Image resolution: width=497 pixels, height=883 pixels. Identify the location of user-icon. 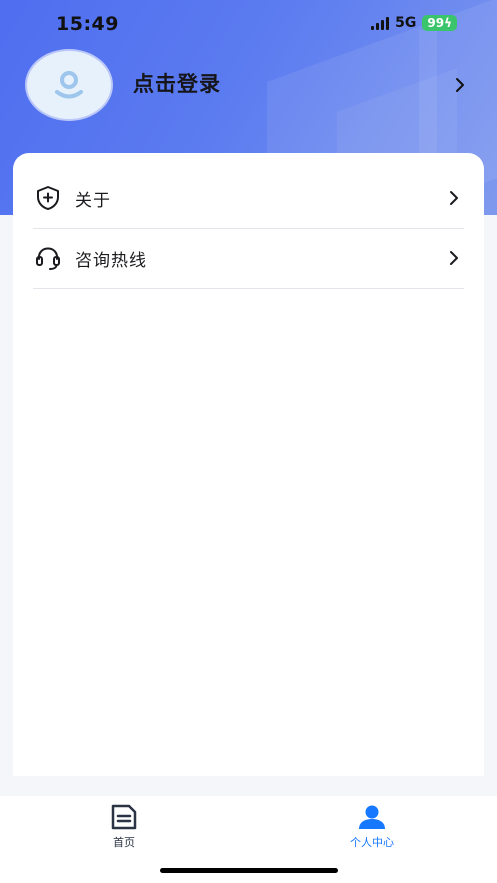
(372, 817).